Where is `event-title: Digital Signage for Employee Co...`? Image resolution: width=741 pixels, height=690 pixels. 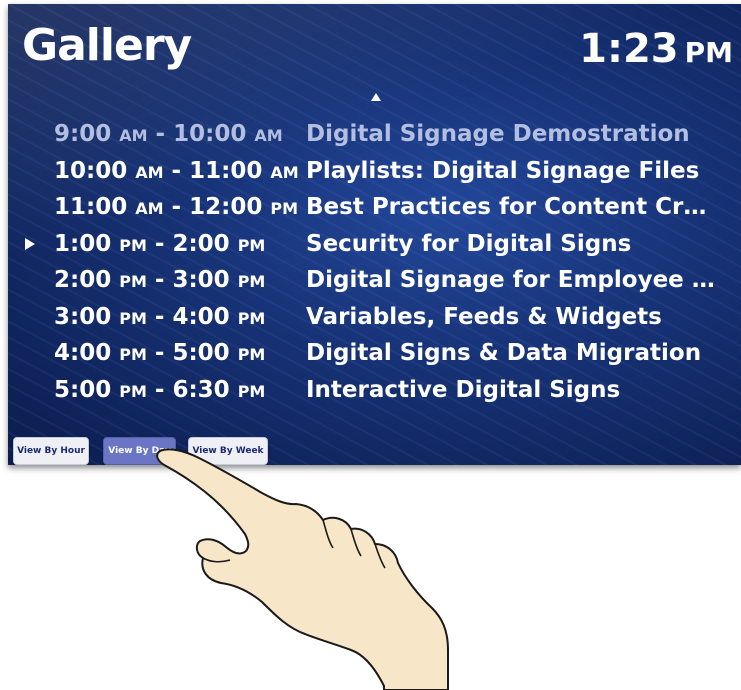
event-title: Digital Signage for Employee Co... is located at coordinates (511, 280).